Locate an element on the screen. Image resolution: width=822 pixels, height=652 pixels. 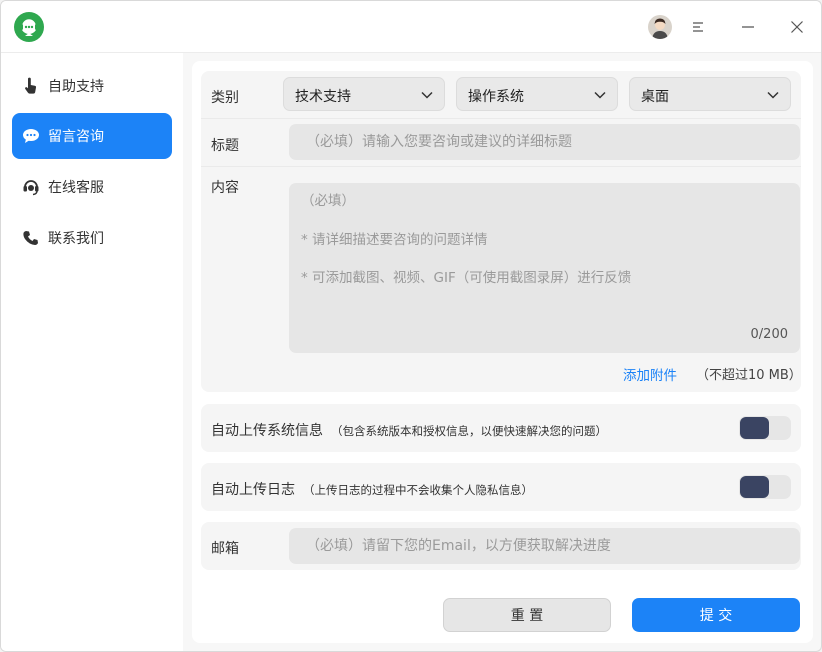
minimize-icon is located at coordinates (748, 27).